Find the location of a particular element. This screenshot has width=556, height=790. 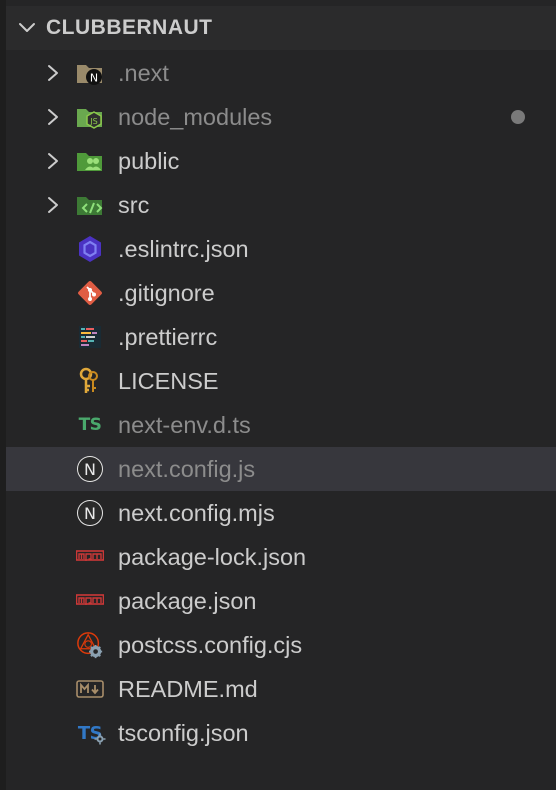

node-folder-icon: JS is located at coordinates (90, 117).